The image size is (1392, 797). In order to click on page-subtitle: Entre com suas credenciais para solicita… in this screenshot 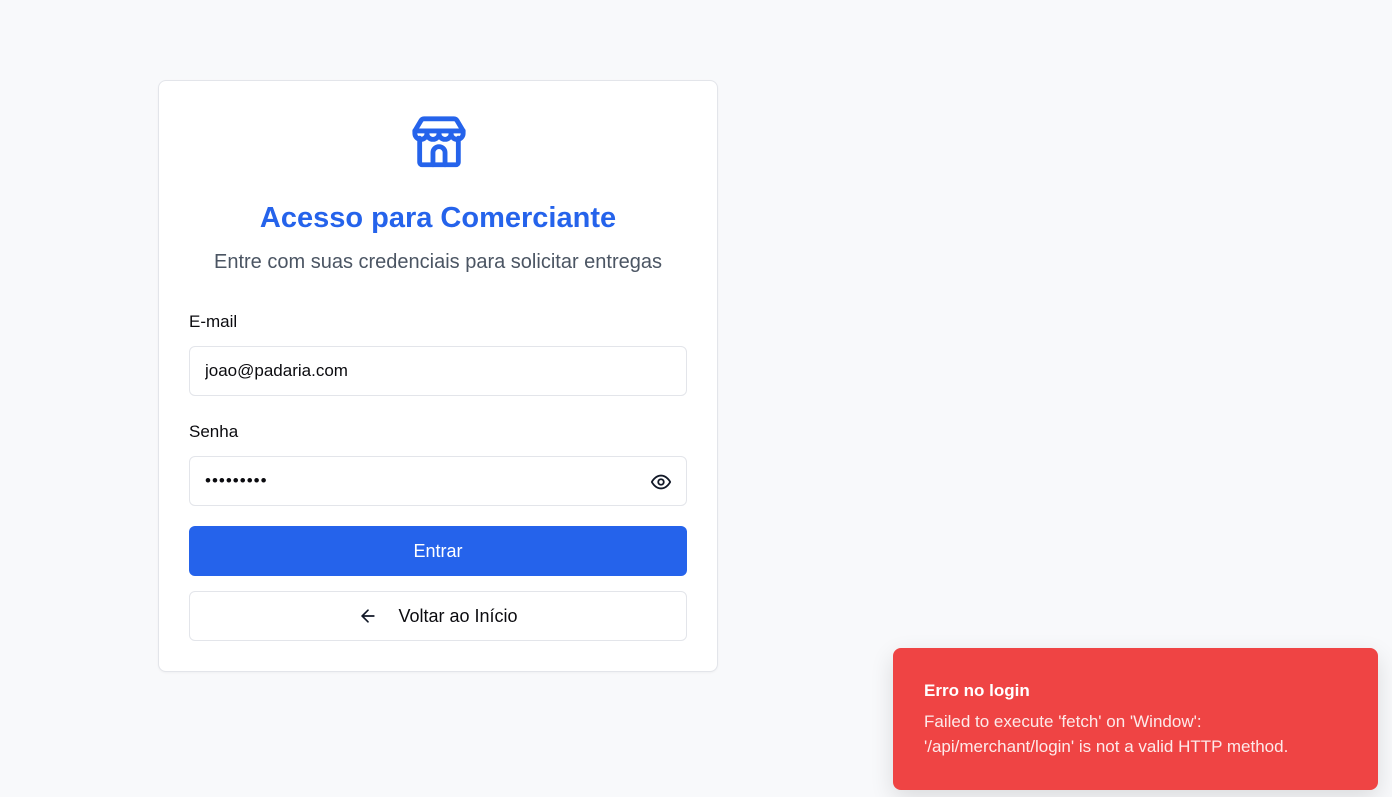, I will do `click(438, 262)`.